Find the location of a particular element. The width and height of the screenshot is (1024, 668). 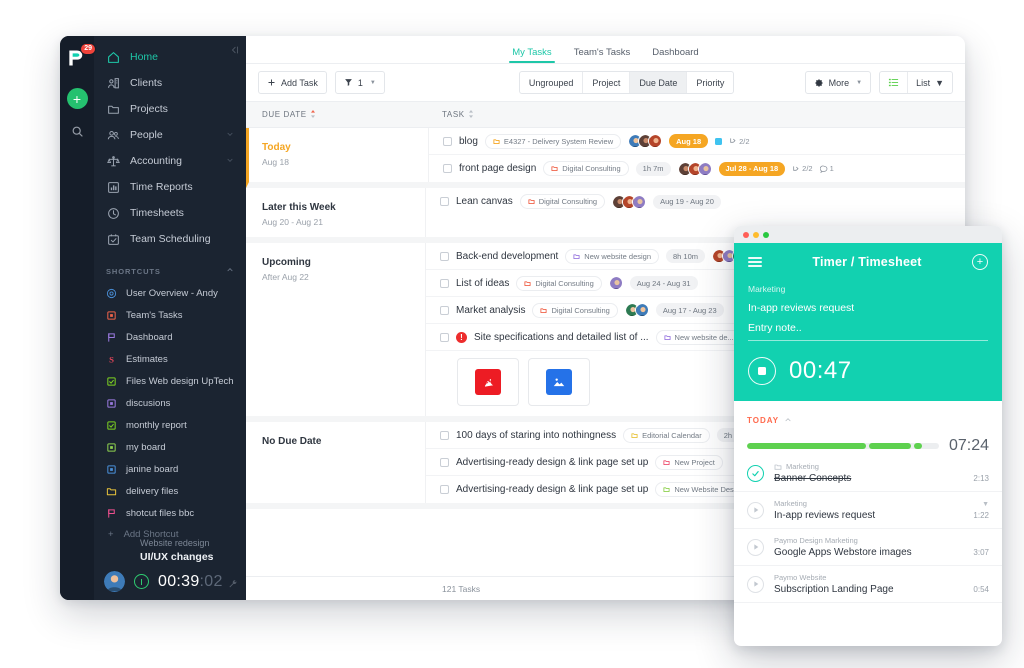

task-name: Market analysis is located at coordinates (491, 310).